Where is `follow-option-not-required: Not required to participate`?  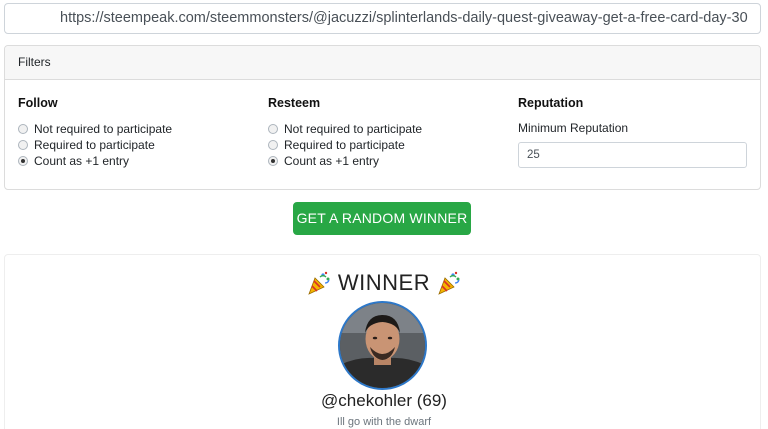 follow-option-not-required: Not required to participate is located at coordinates (95, 129).